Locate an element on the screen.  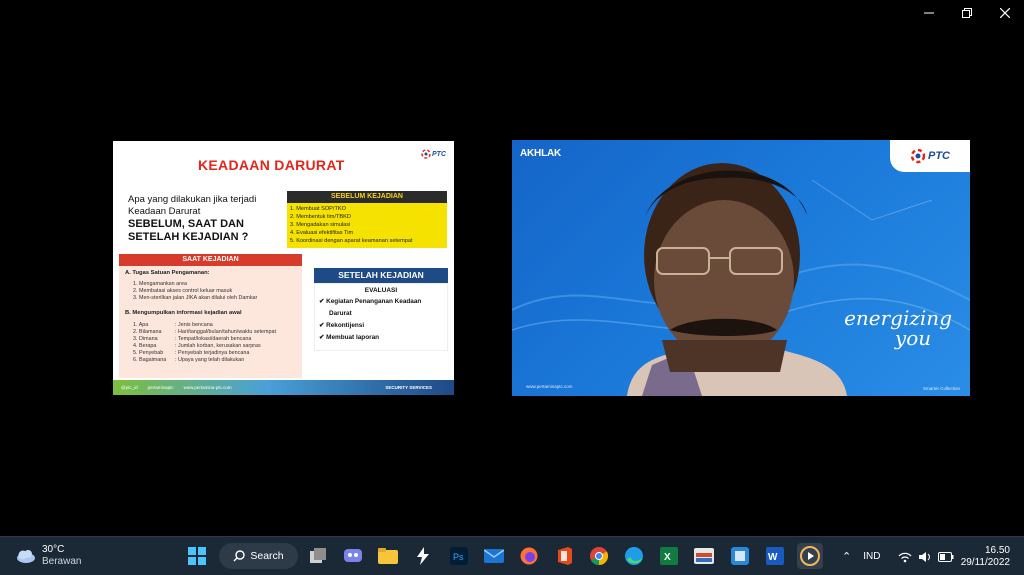
saat-section-b: B. Mengumpulkan informasi kejadian awal is located at coordinates (183, 313).